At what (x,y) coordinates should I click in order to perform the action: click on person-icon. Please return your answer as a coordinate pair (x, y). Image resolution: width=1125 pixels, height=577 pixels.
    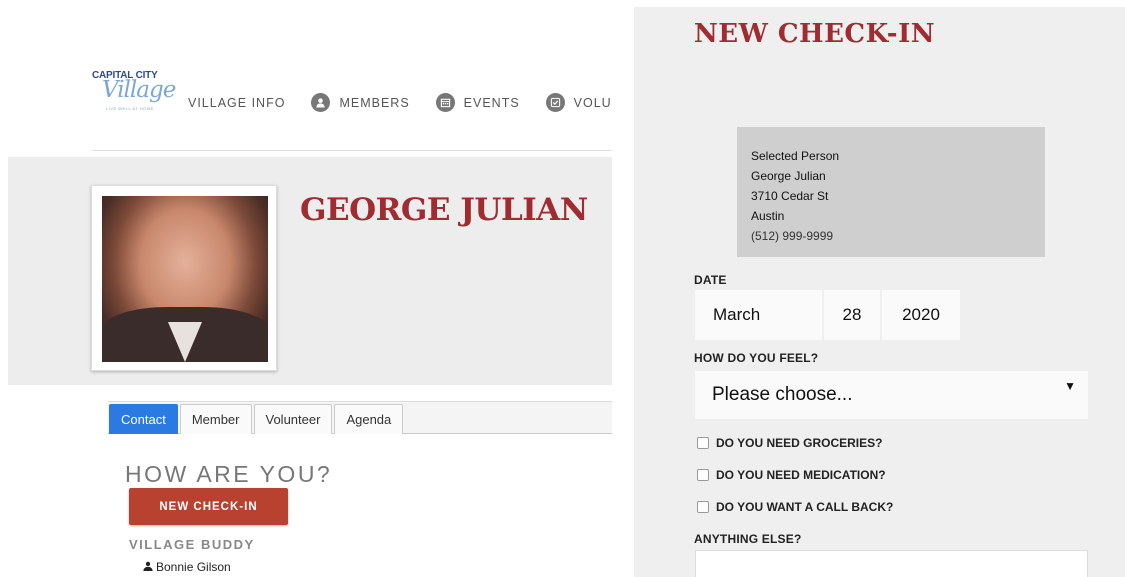
    Looking at the image, I should click on (321, 102).